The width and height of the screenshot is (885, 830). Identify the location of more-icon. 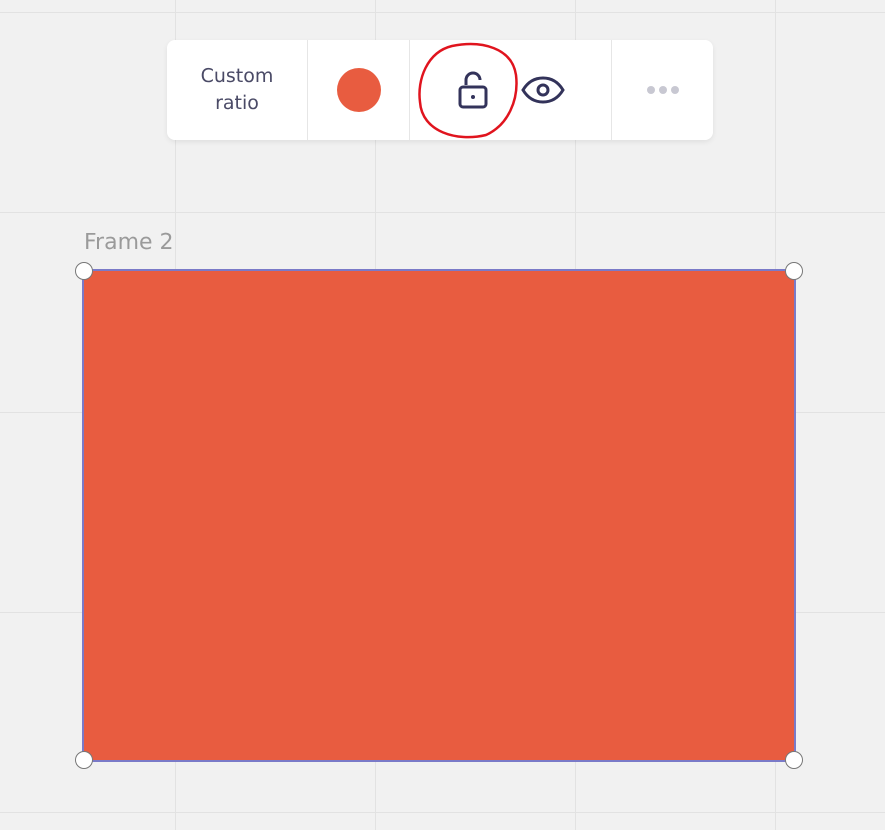
(663, 90).